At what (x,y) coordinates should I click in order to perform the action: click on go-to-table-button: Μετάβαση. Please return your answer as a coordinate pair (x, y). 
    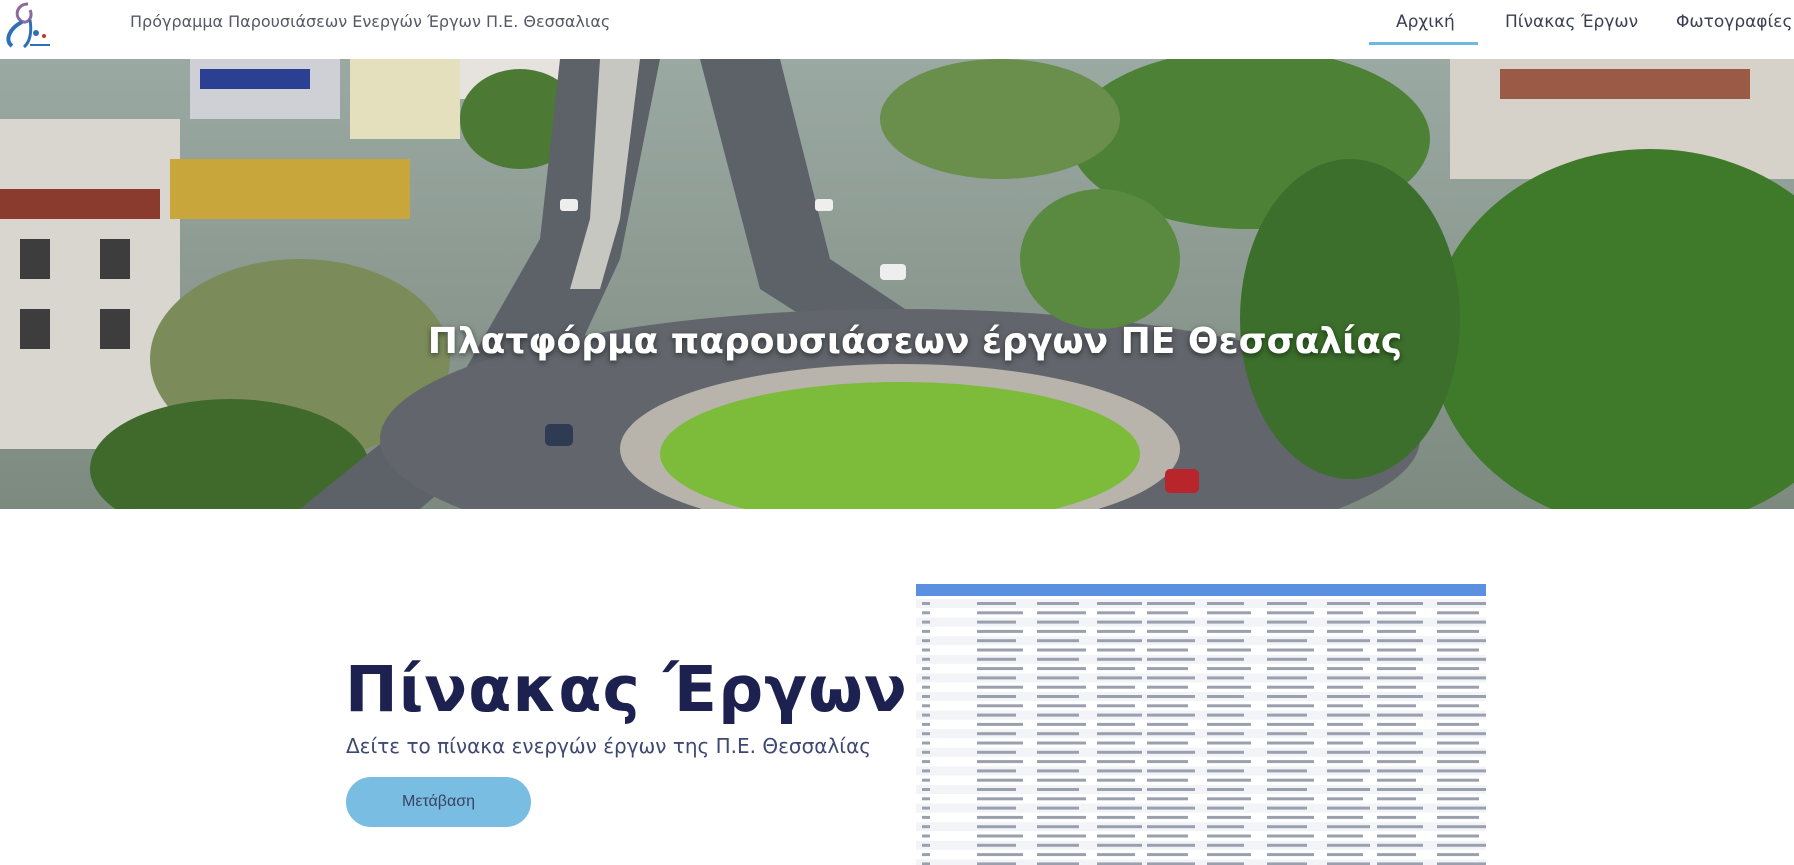
    Looking at the image, I should click on (438, 802).